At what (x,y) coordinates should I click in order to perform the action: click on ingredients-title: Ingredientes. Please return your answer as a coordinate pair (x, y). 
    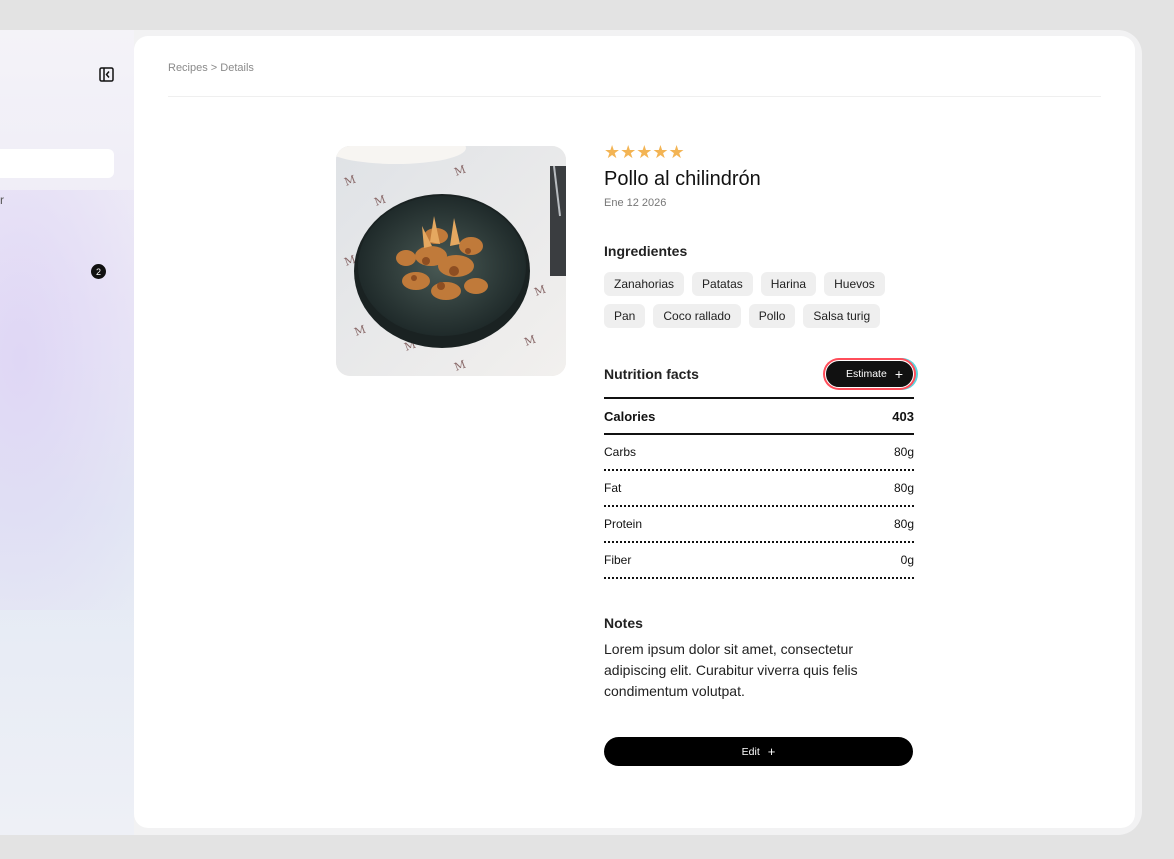
    Looking at the image, I should click on (646, 251).